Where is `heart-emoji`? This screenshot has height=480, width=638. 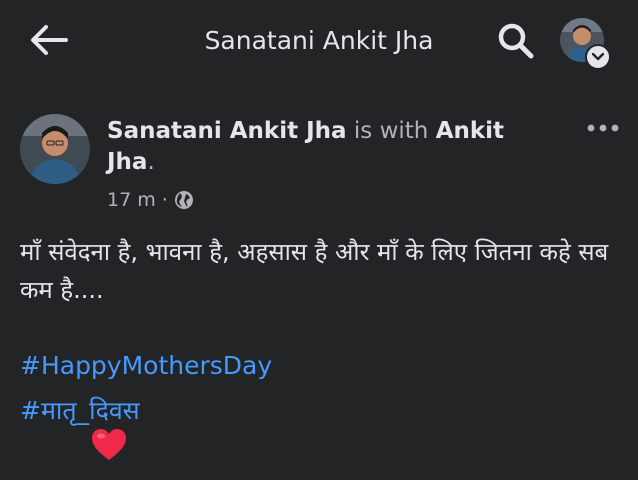
heart-emoji is located at coordinates (109, 445).